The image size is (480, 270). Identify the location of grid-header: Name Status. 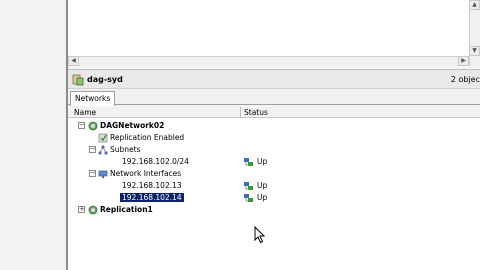
(274, 112).